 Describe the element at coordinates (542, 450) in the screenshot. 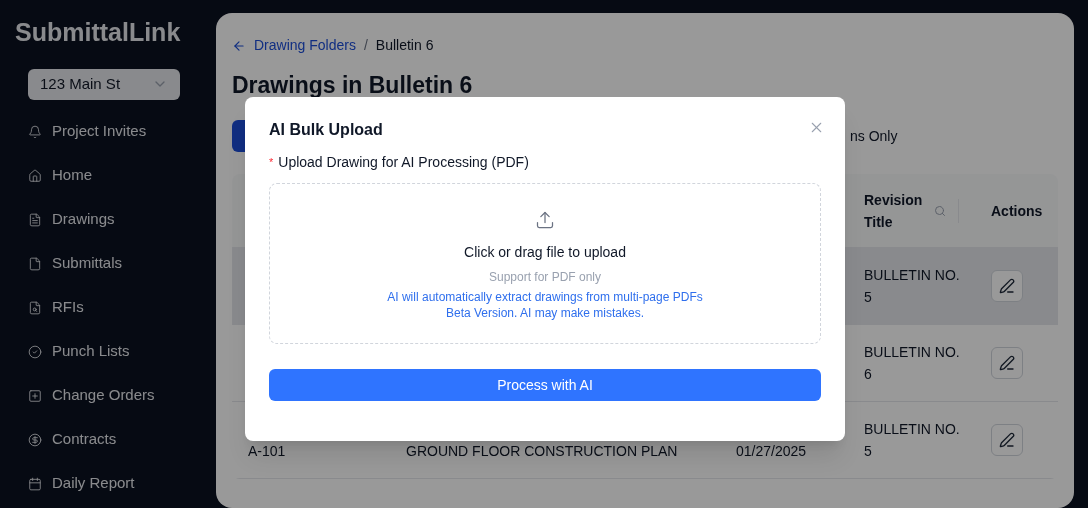

I see `table-cell: GROUND FLOOR CONSTRUCTION PLAN` at that location.